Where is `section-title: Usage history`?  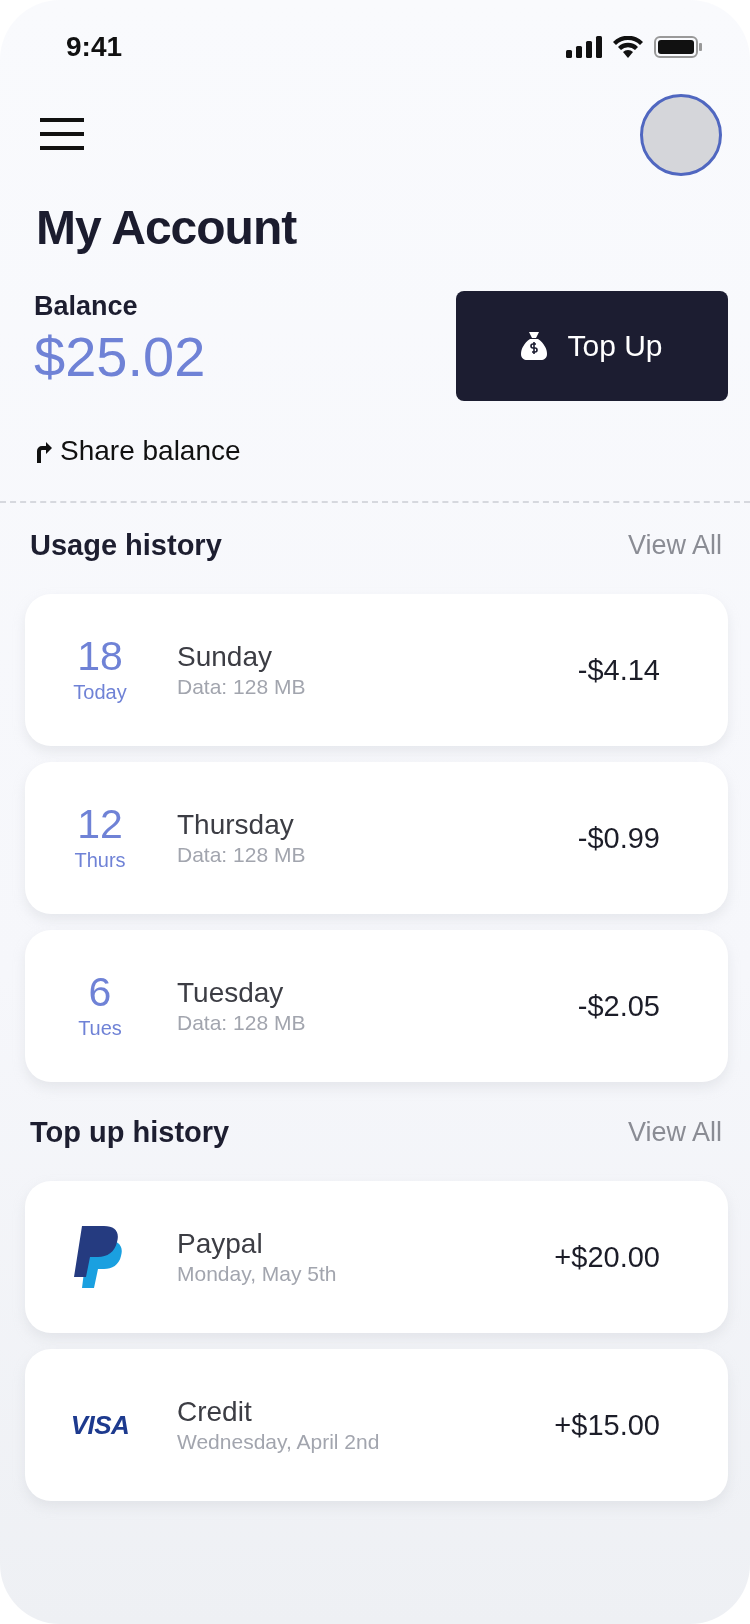 section-title: Usage history is located at coordinates (126, 545).